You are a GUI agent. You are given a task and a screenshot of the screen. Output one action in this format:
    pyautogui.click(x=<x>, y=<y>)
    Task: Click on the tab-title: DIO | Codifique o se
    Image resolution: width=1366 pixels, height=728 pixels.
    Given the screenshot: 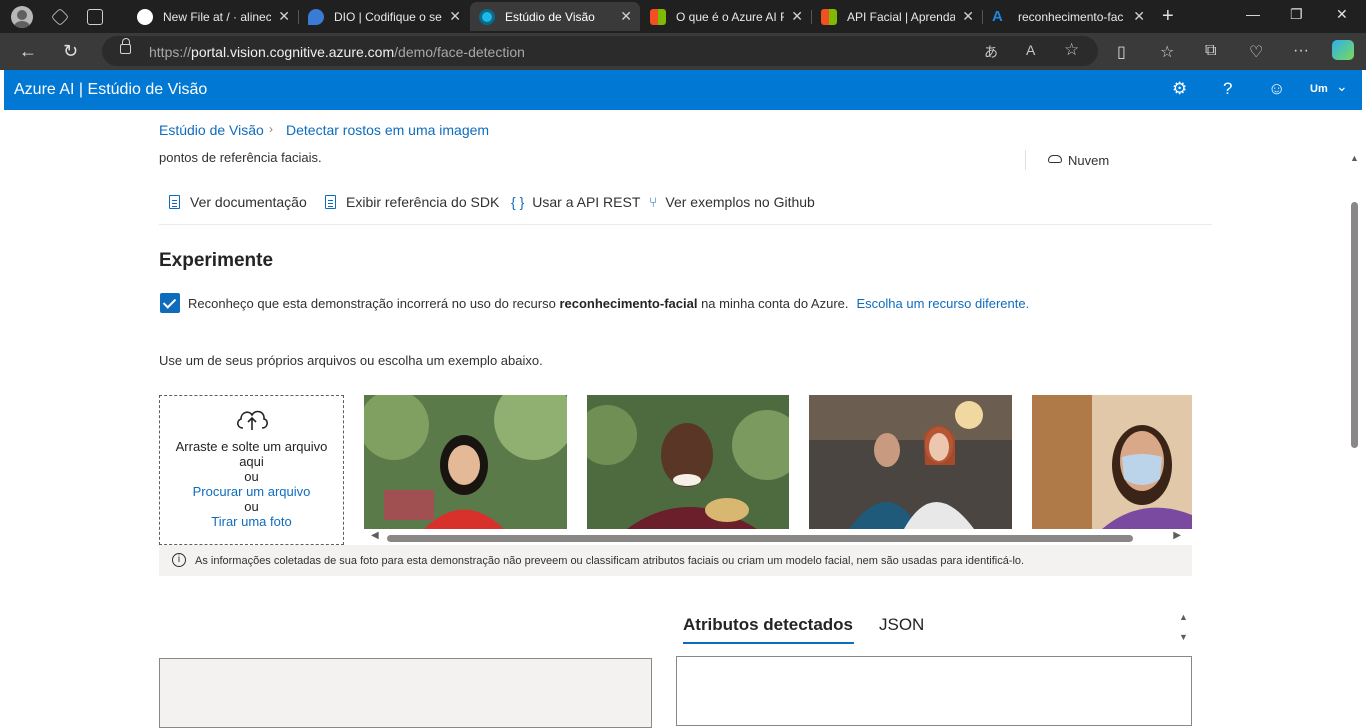 What is the action you would take?
    pyautogui.click(x=388, y=16)
    